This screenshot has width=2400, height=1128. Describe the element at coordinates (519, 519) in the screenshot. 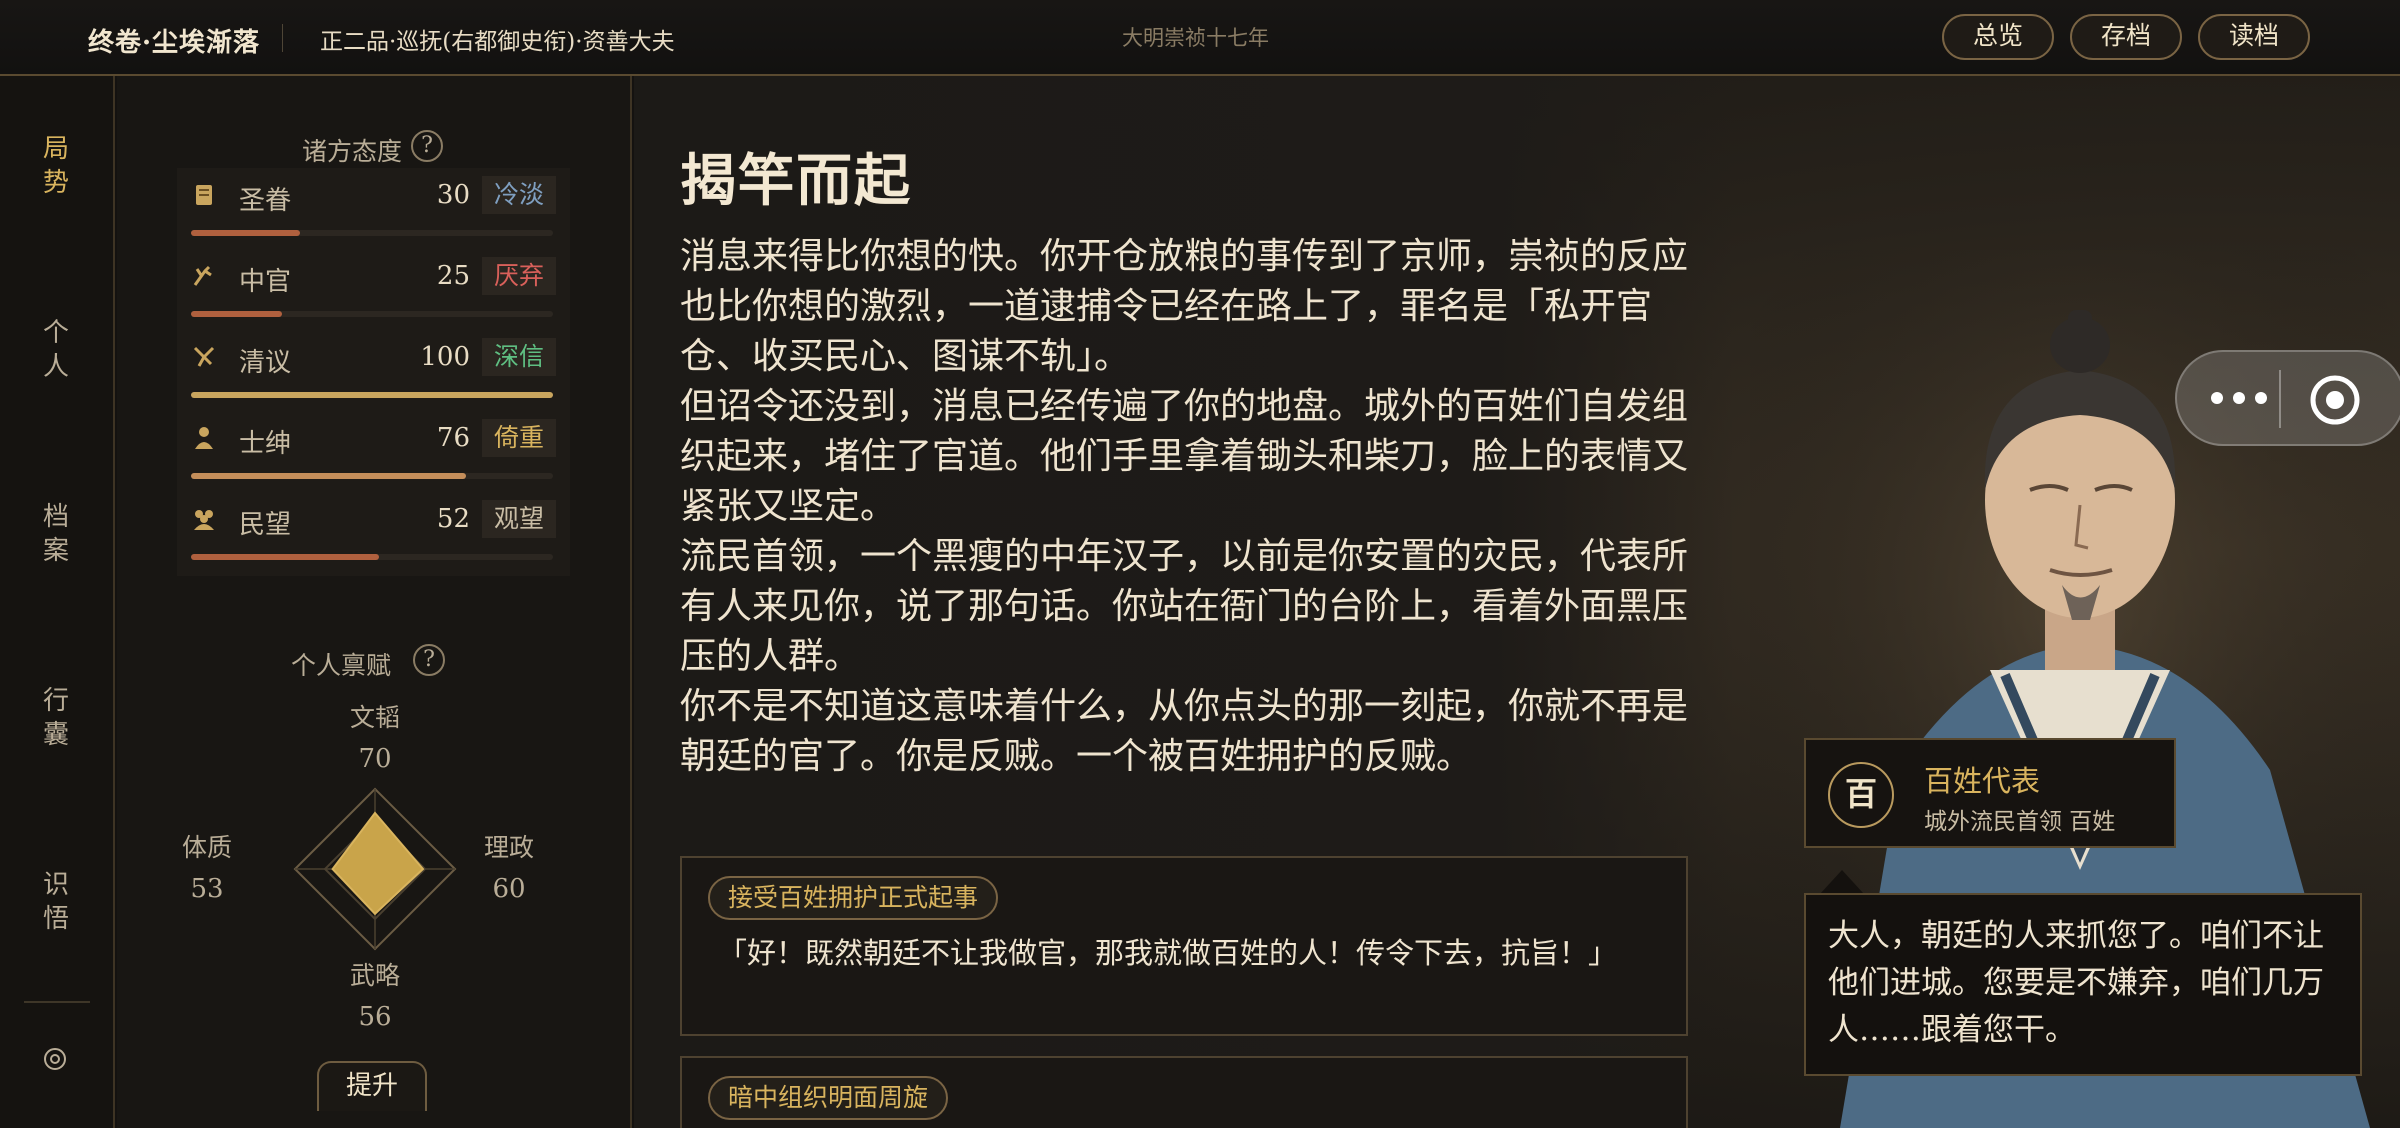

I see `faction-tag: 观望` at that location.